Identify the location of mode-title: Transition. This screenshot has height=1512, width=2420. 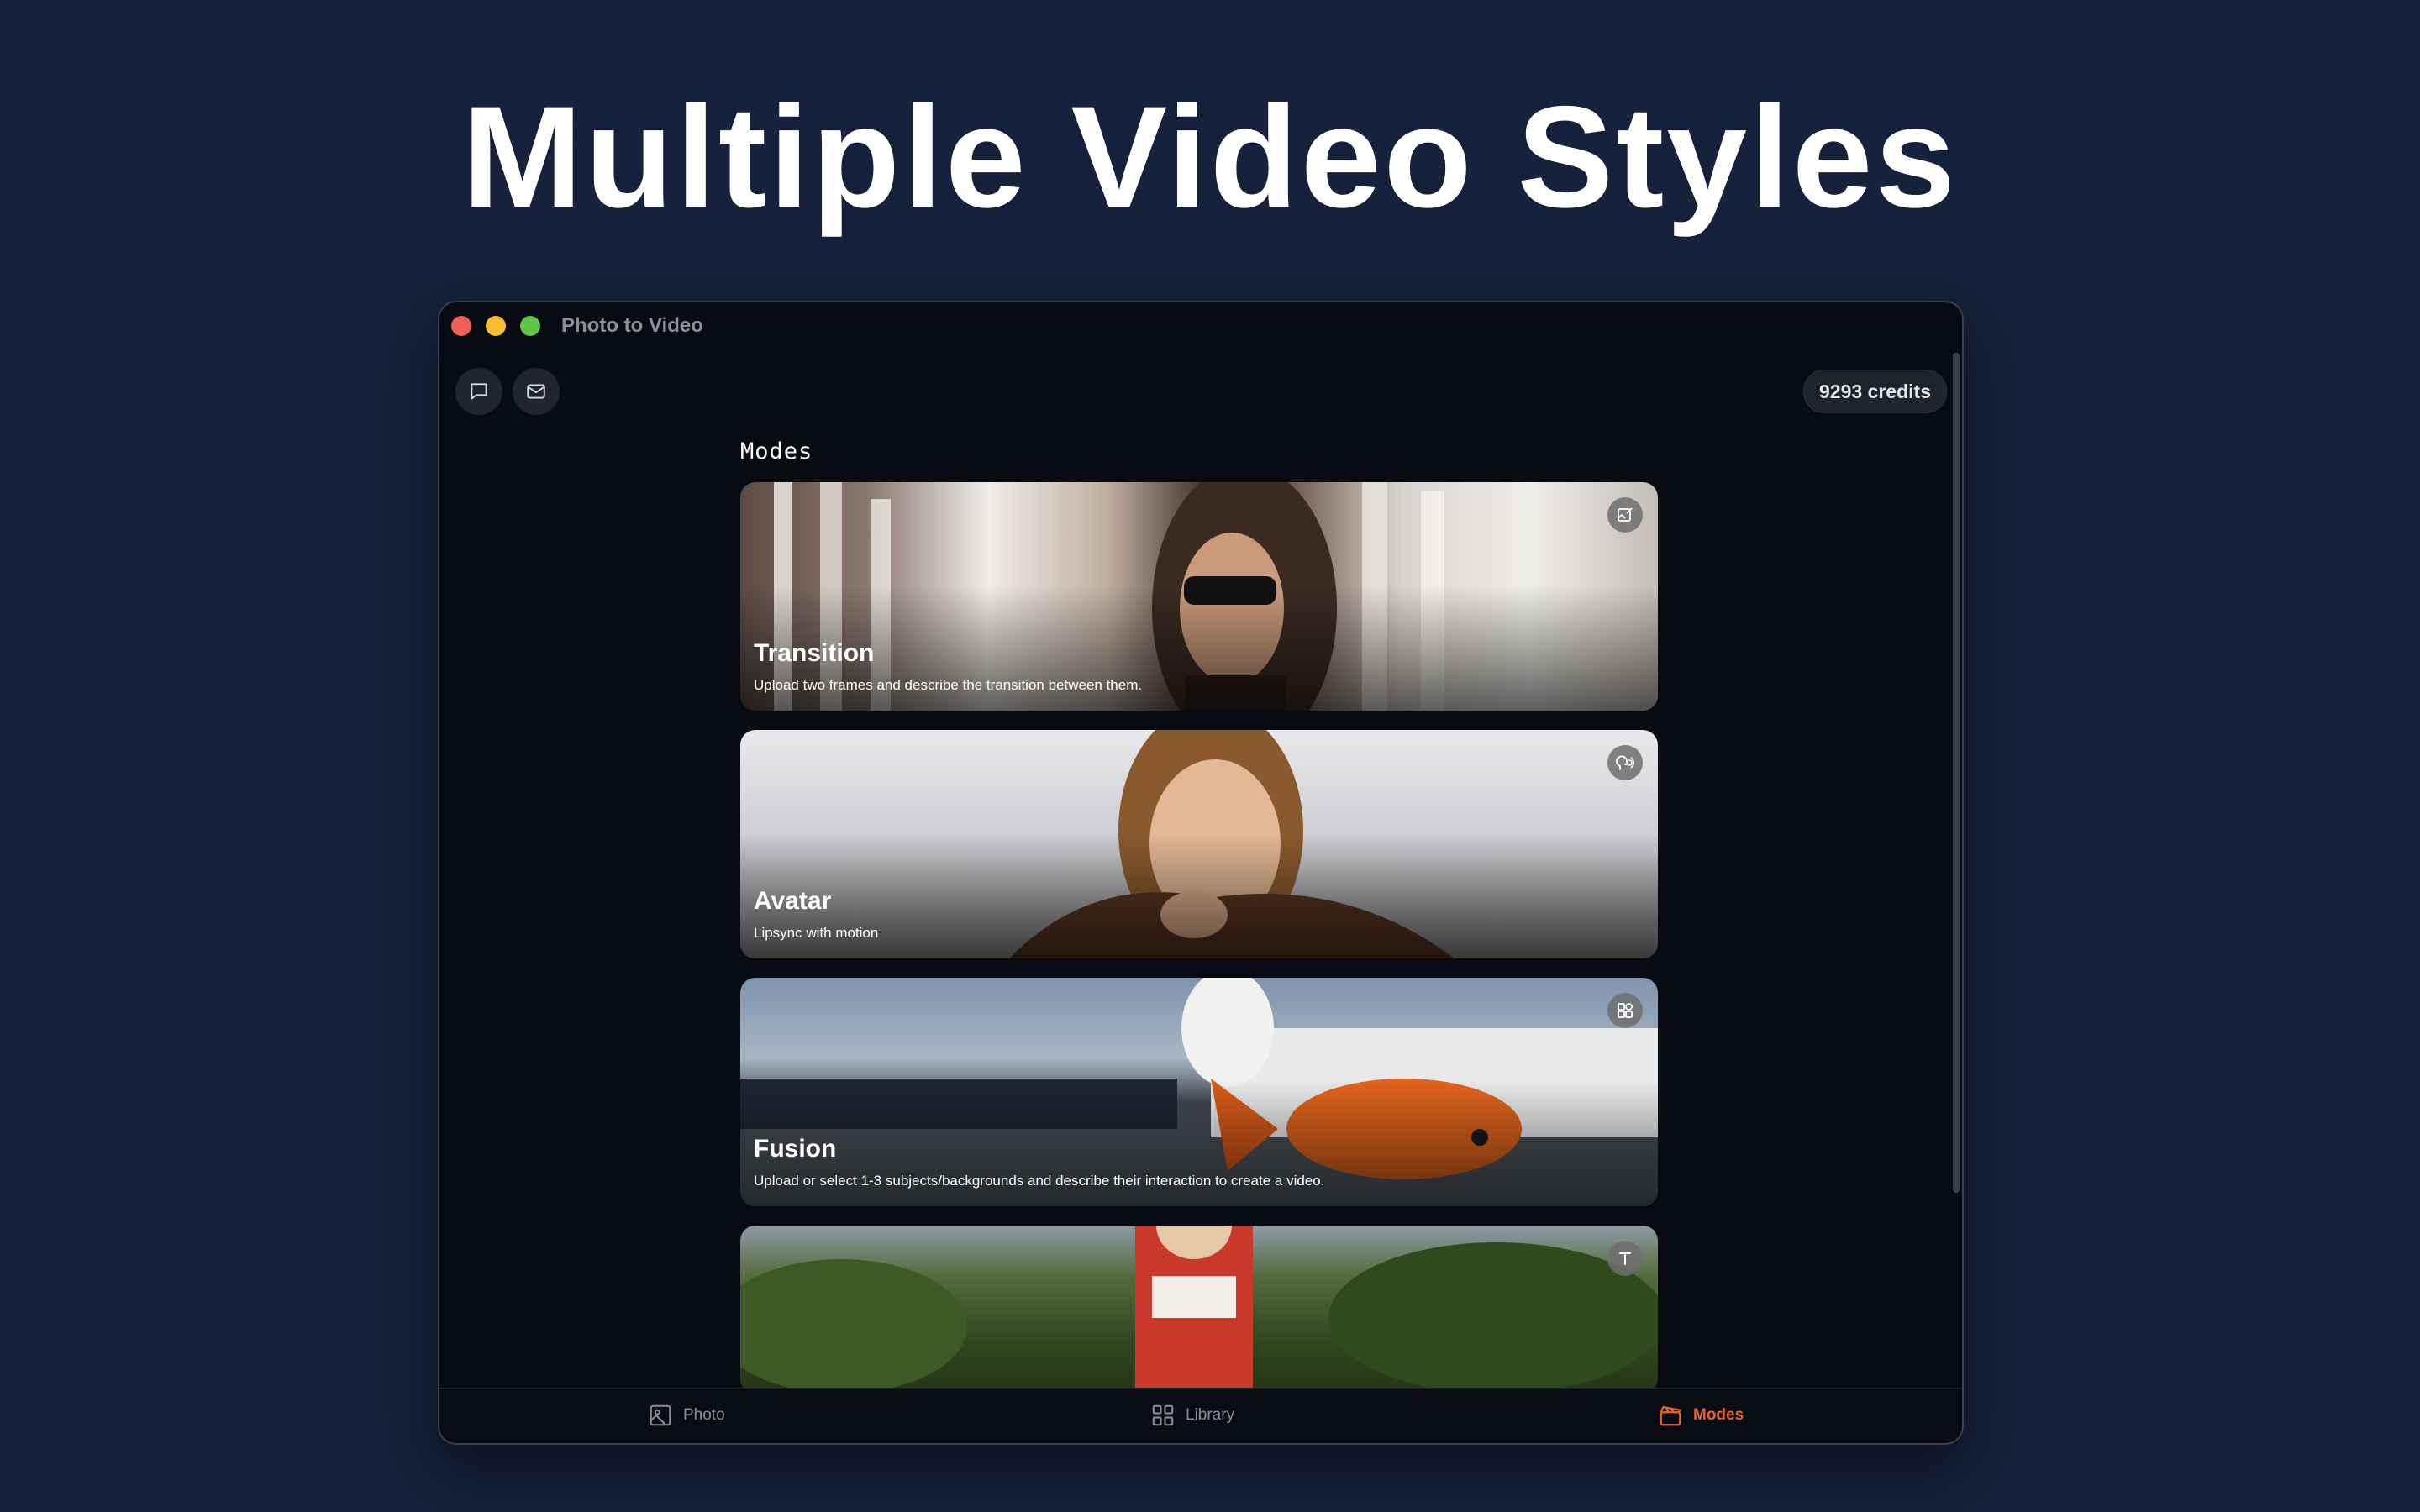
(814, 653).